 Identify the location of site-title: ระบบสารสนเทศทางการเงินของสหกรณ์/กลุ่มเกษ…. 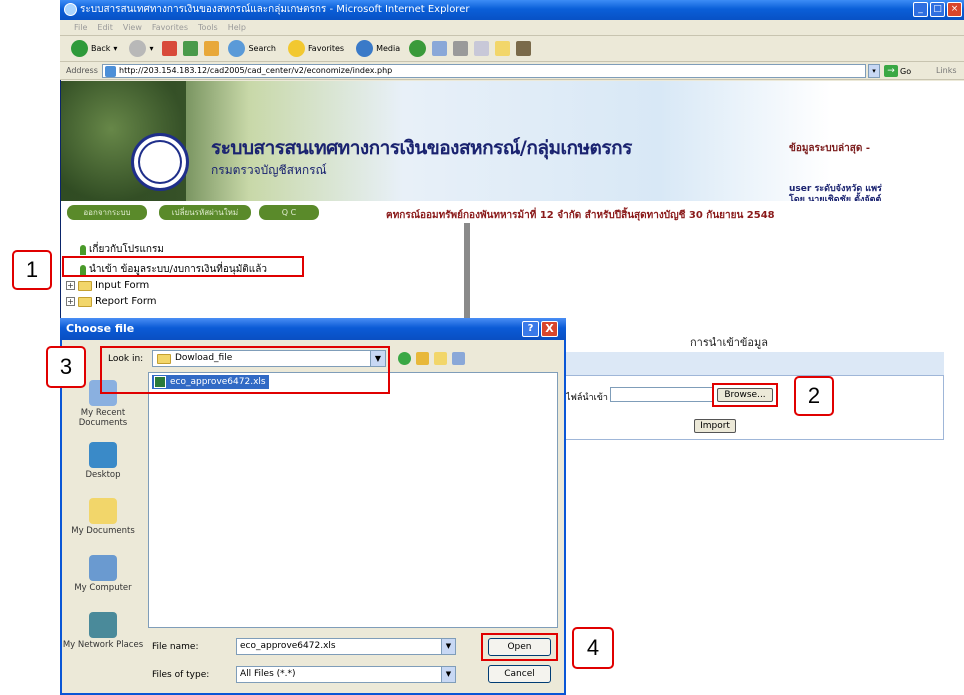
(421, 148).